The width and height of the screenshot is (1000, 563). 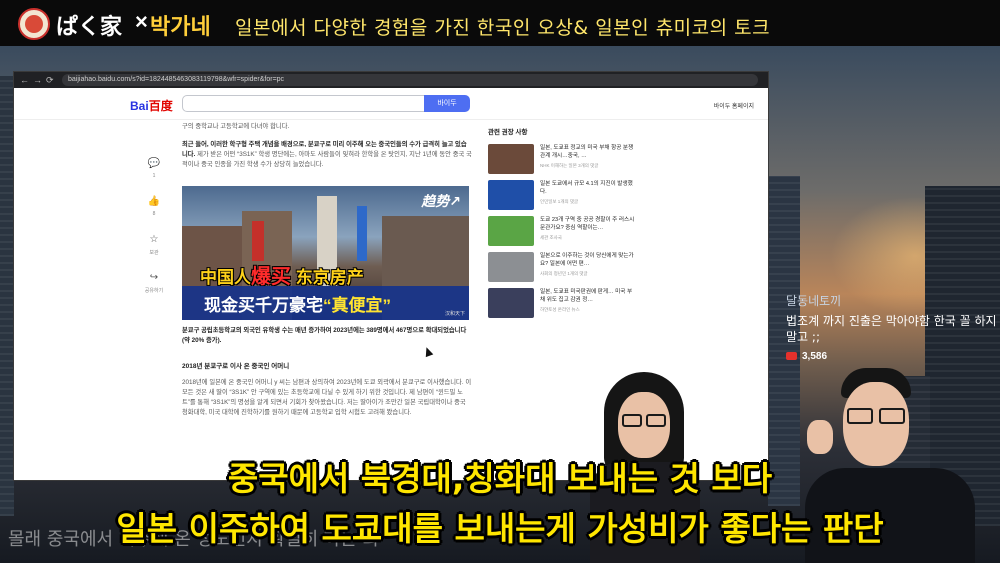 I want to click on comment-action: 💬 1, so click(x=154, y=177).